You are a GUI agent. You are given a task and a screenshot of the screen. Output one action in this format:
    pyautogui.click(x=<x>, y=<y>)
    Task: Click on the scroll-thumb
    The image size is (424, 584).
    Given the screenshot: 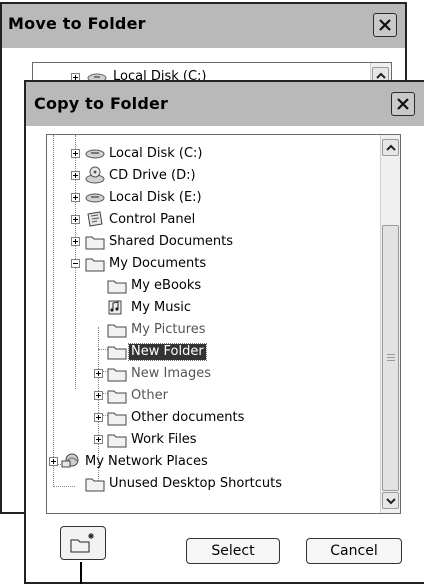 What is the action you would take?
    pyautogui.click(x=390, y=358)
    